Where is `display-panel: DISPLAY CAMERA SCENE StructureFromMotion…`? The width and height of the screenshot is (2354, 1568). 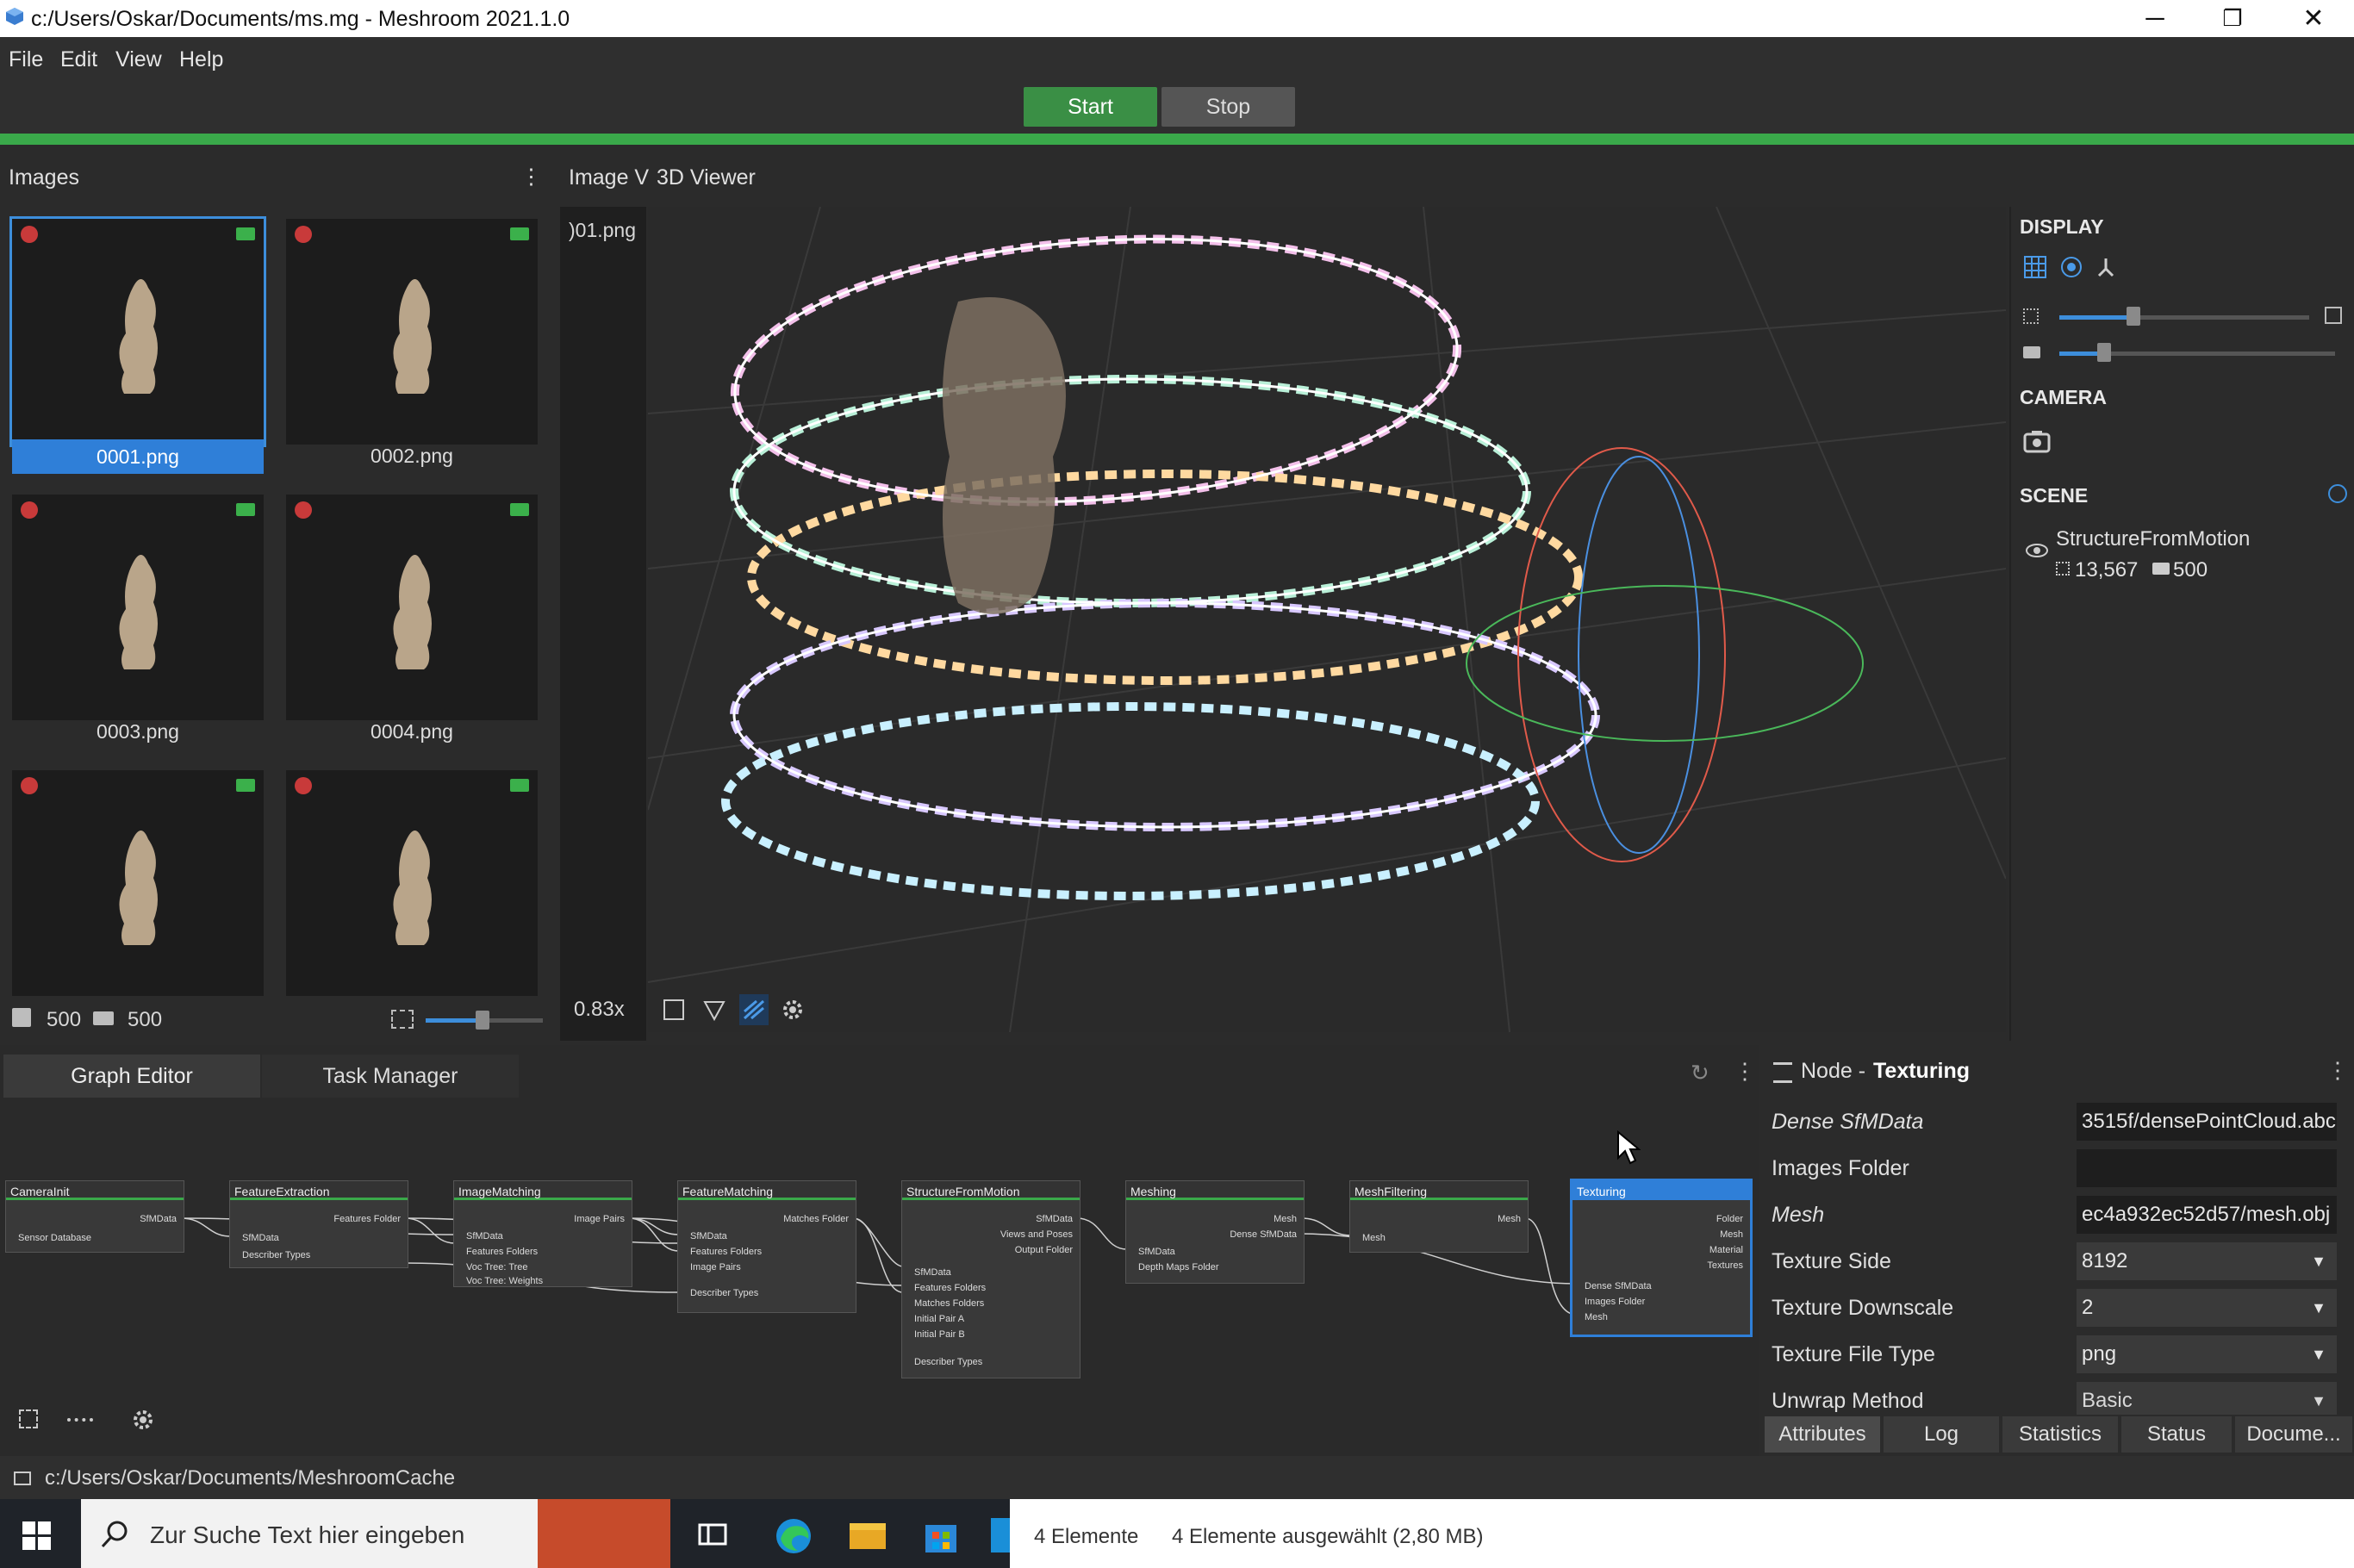 display-panel: DISPLAY CAMERA SCENE StructureFromMotion… is located at coordinates (2181, 624).